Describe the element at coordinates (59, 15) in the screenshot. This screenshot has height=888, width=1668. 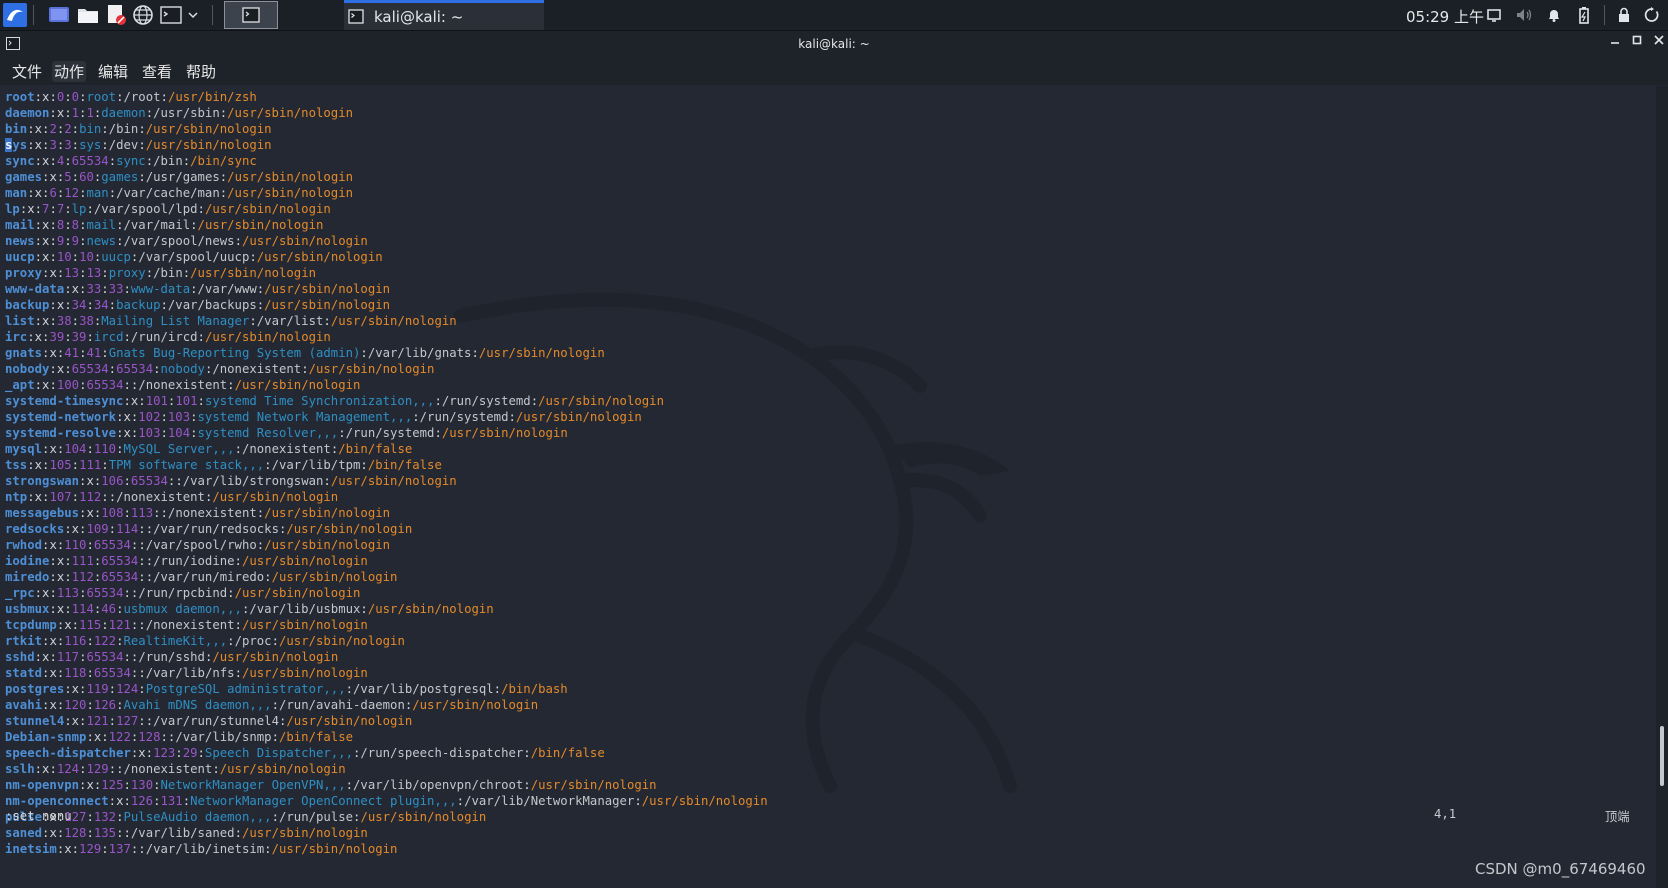
I see `desktop-icon` at that location.